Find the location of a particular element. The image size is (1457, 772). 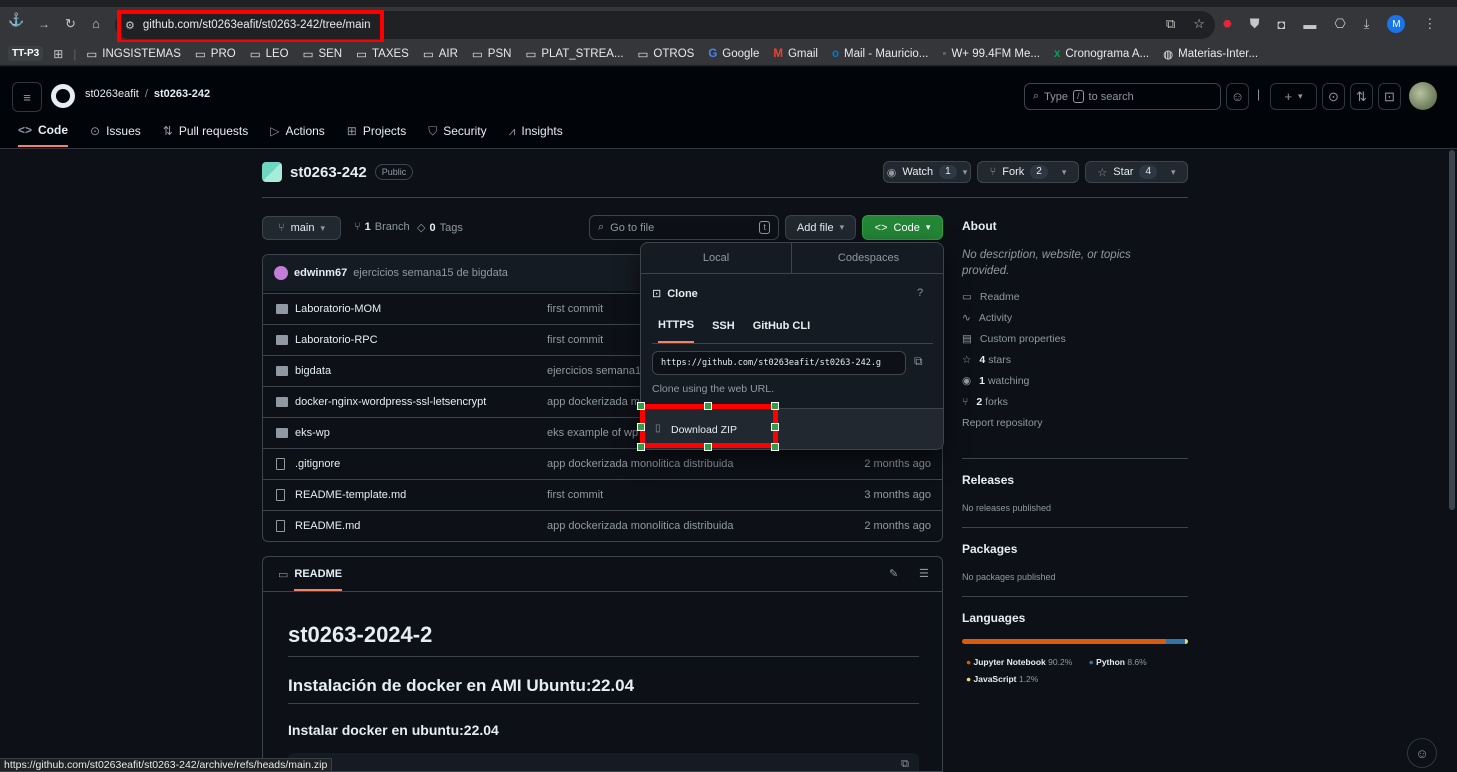

tab-ssh: SSH is located at coordinates (723, 331).